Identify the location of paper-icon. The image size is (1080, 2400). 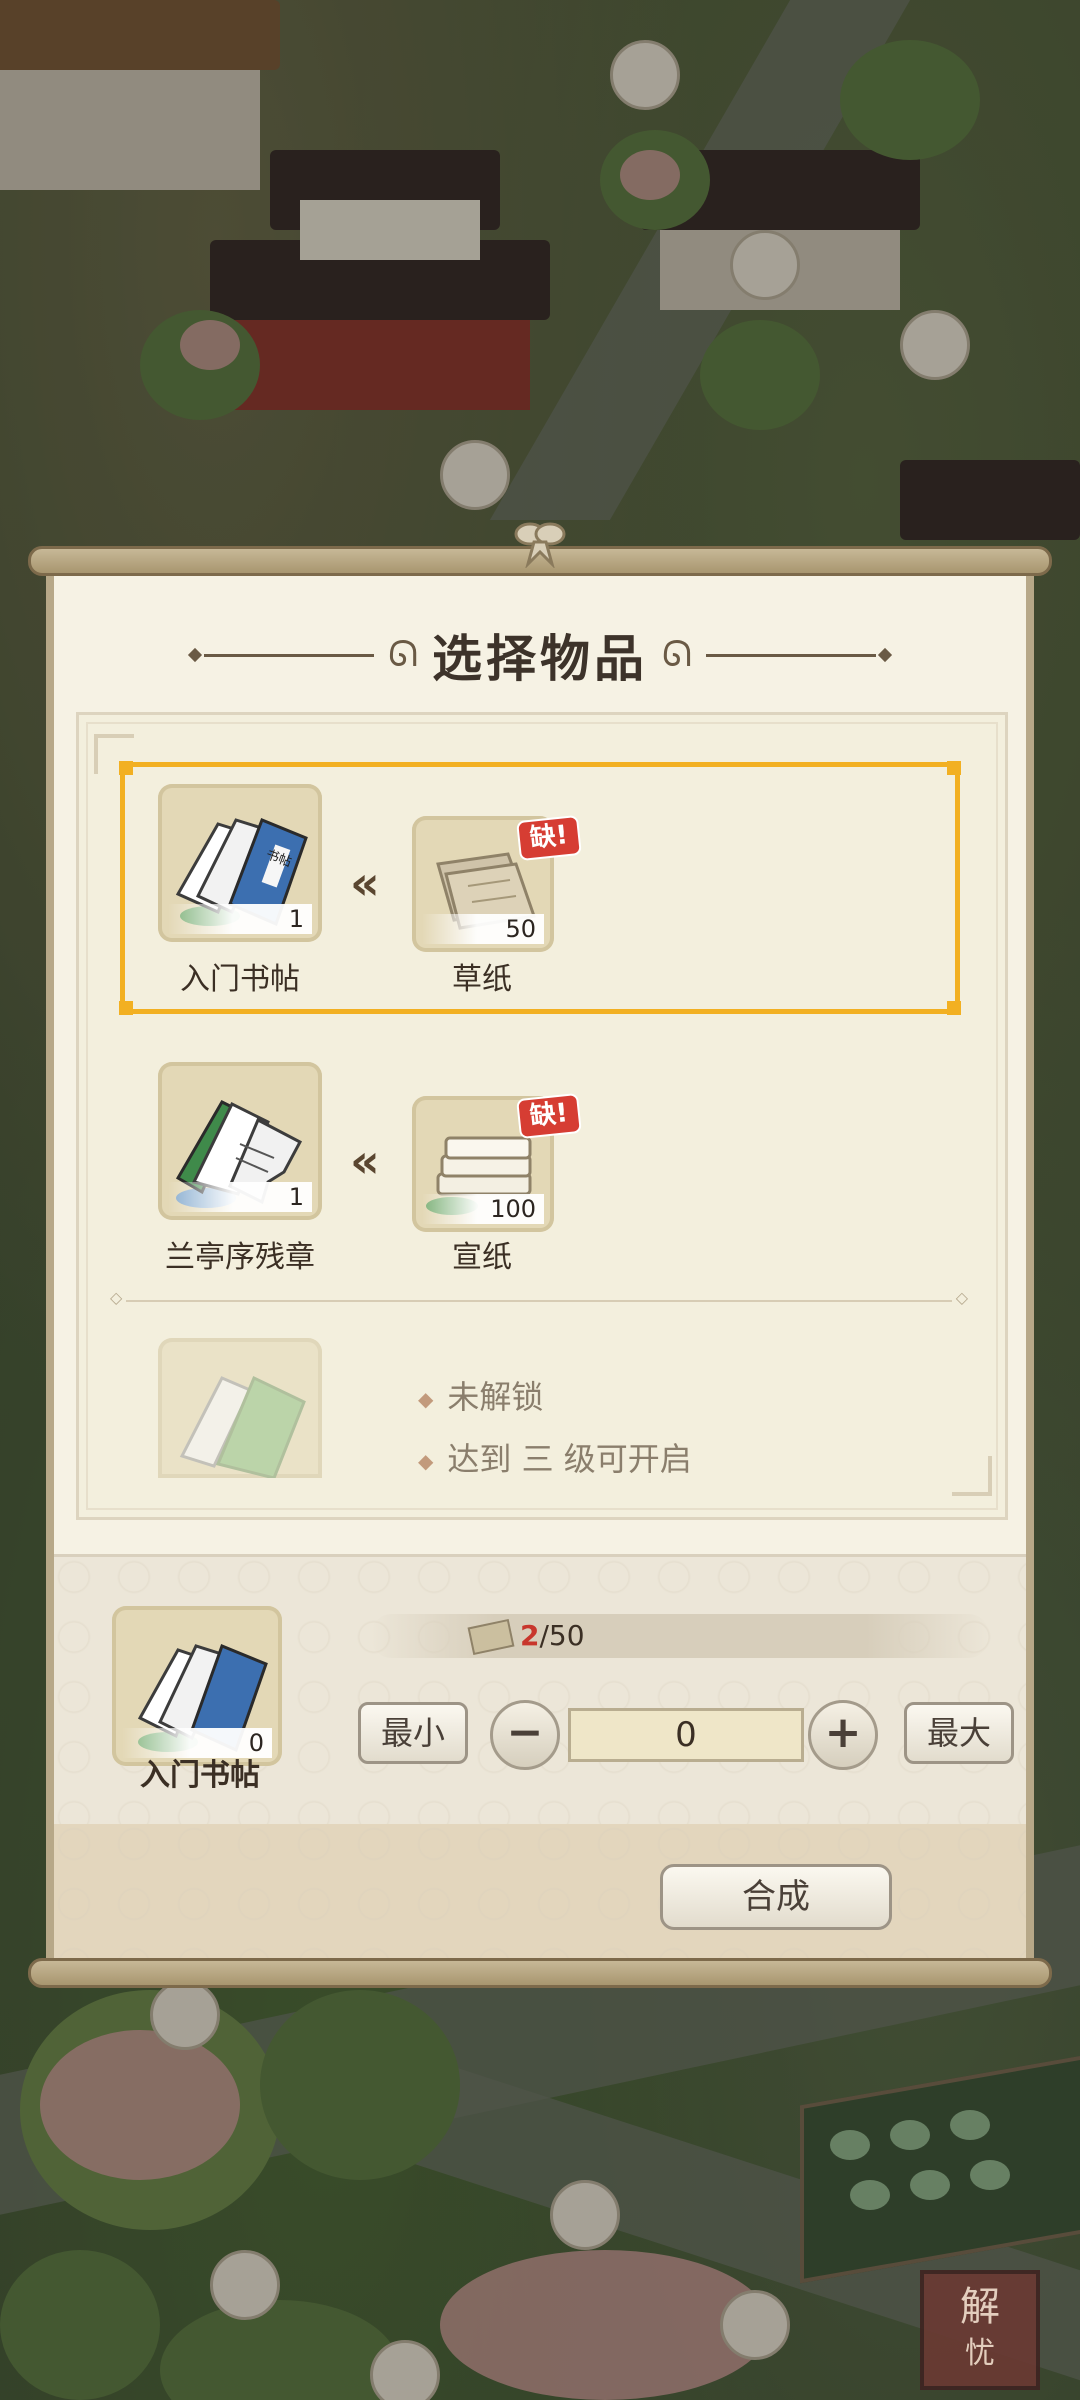
(491, 1637).